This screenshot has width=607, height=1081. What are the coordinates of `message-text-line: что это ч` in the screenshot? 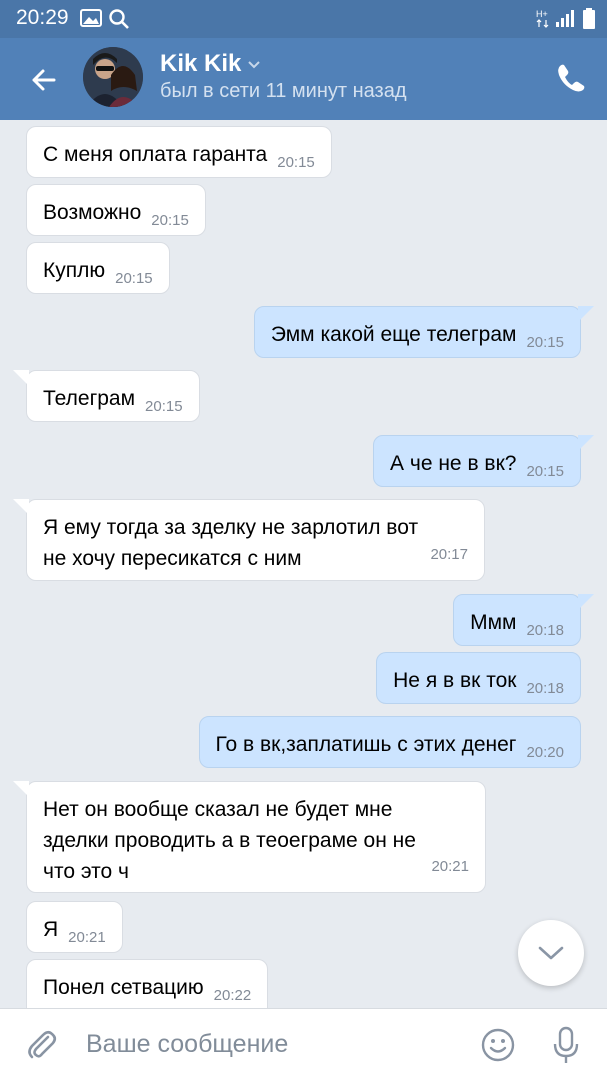 It's located at (86, 871).